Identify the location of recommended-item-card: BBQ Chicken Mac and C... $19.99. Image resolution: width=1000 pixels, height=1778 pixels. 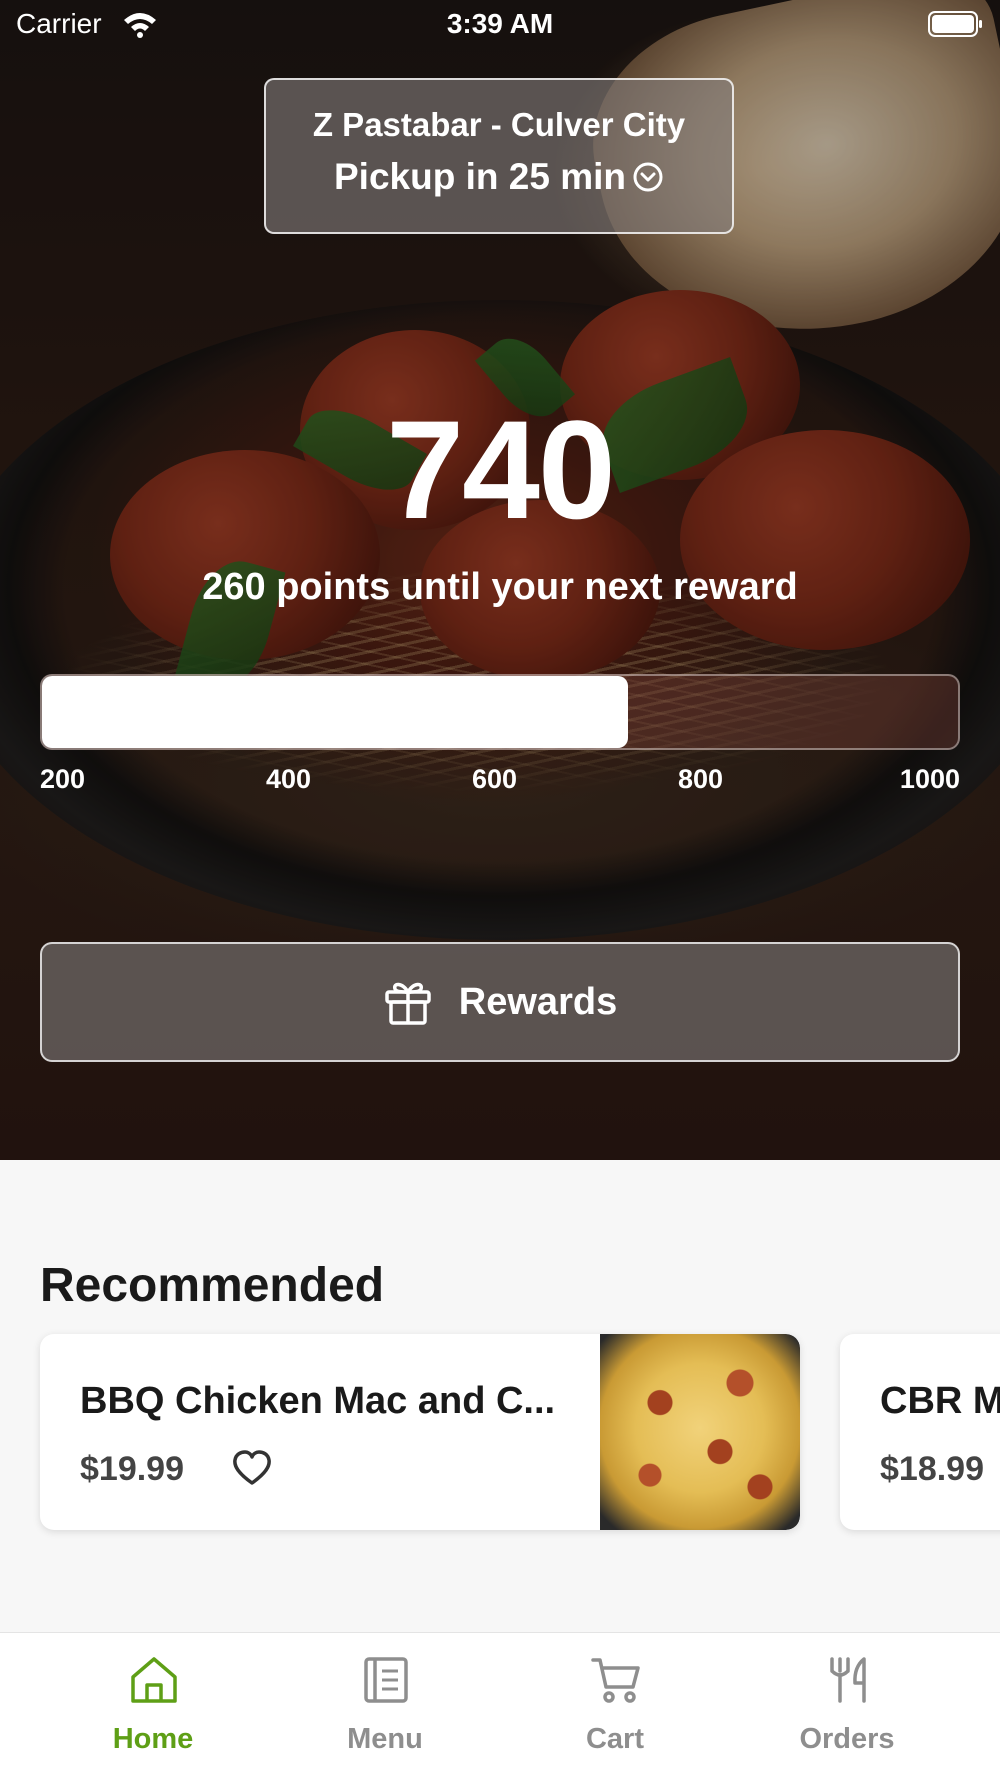
(420, 1432).